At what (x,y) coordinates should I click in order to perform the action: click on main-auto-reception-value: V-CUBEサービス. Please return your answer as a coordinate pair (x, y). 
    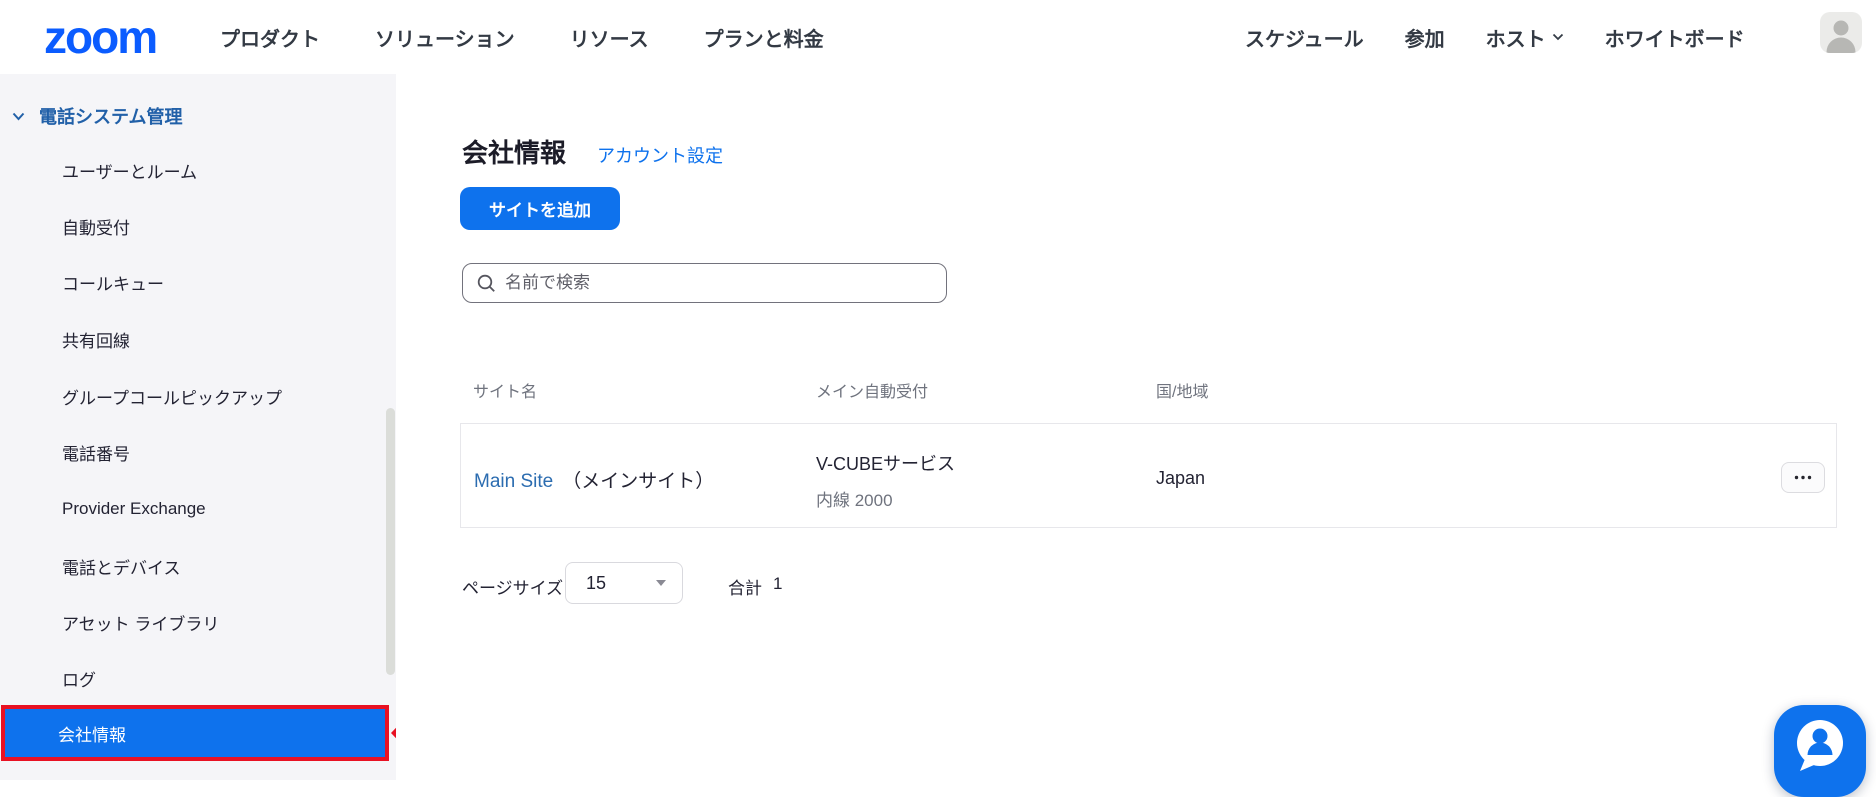
    Looking at the image, I should click on (886, 464).